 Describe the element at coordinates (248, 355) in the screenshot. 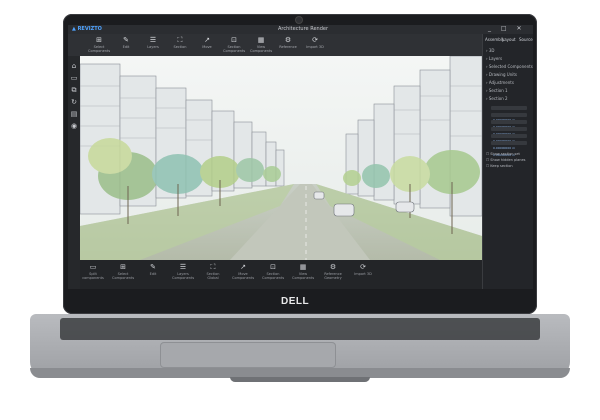

I see `touchpad` at that location.